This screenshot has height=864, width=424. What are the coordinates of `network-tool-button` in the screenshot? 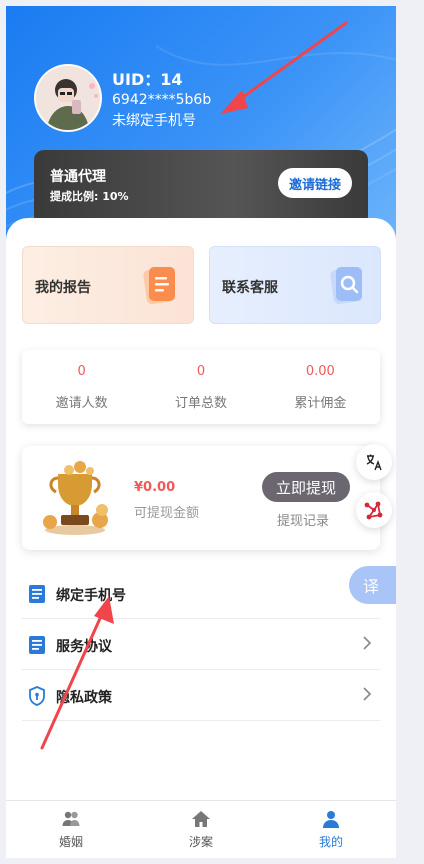 It's located at (374, 510).